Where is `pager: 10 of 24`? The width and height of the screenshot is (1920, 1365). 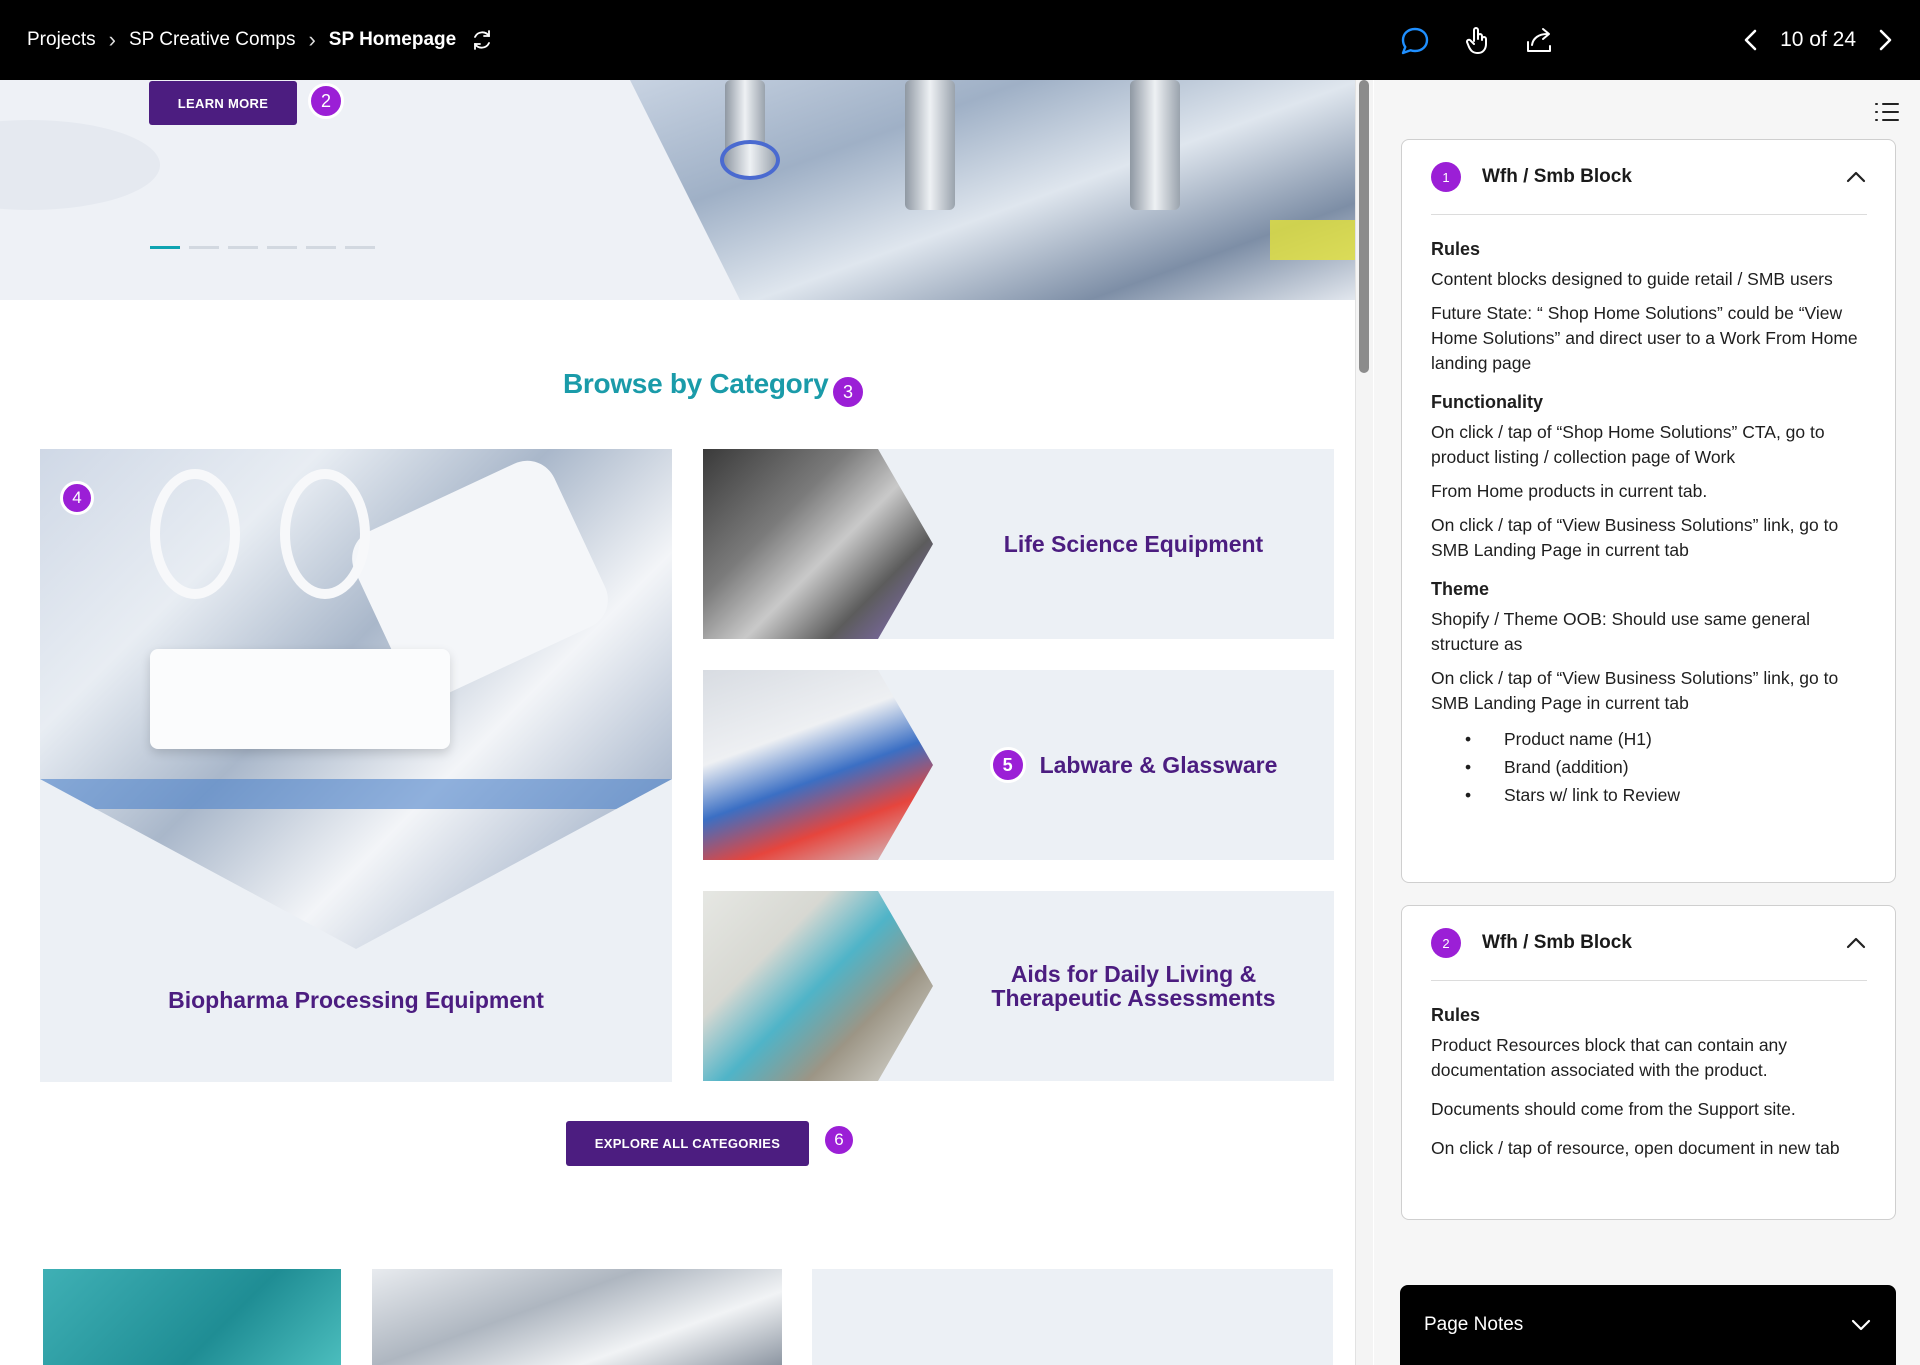
pager: 10 of 24 is located at coordinates (1818, 40).